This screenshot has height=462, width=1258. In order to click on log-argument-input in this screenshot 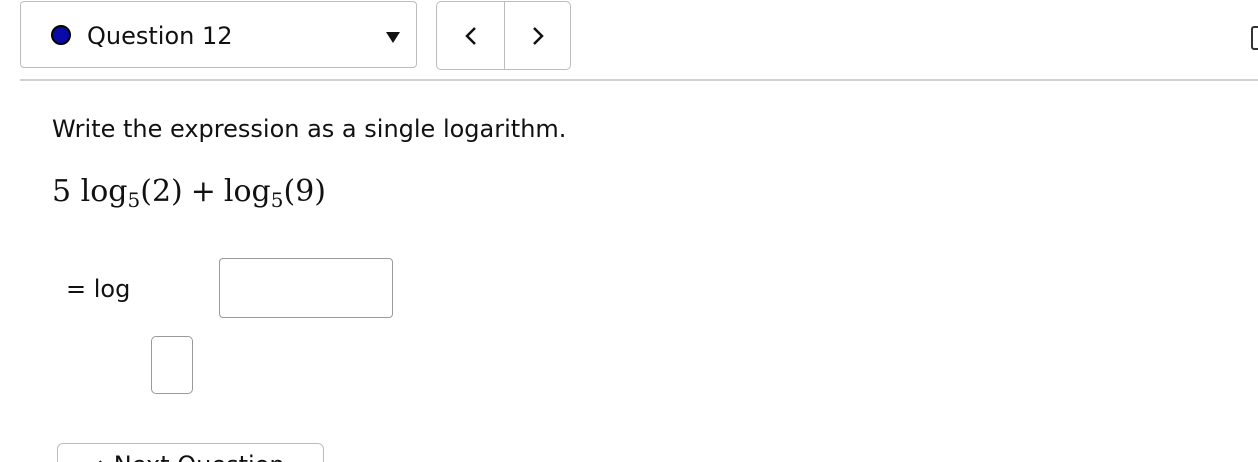, I will do `click(306, 288)`.